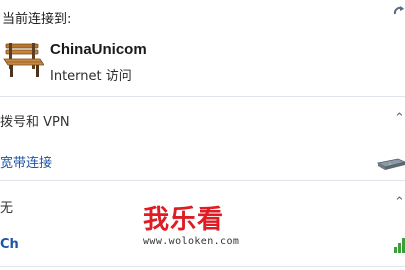 The width and height of the screenshot is (405, 270). I want to click on bottom-border, so click(202, 266).